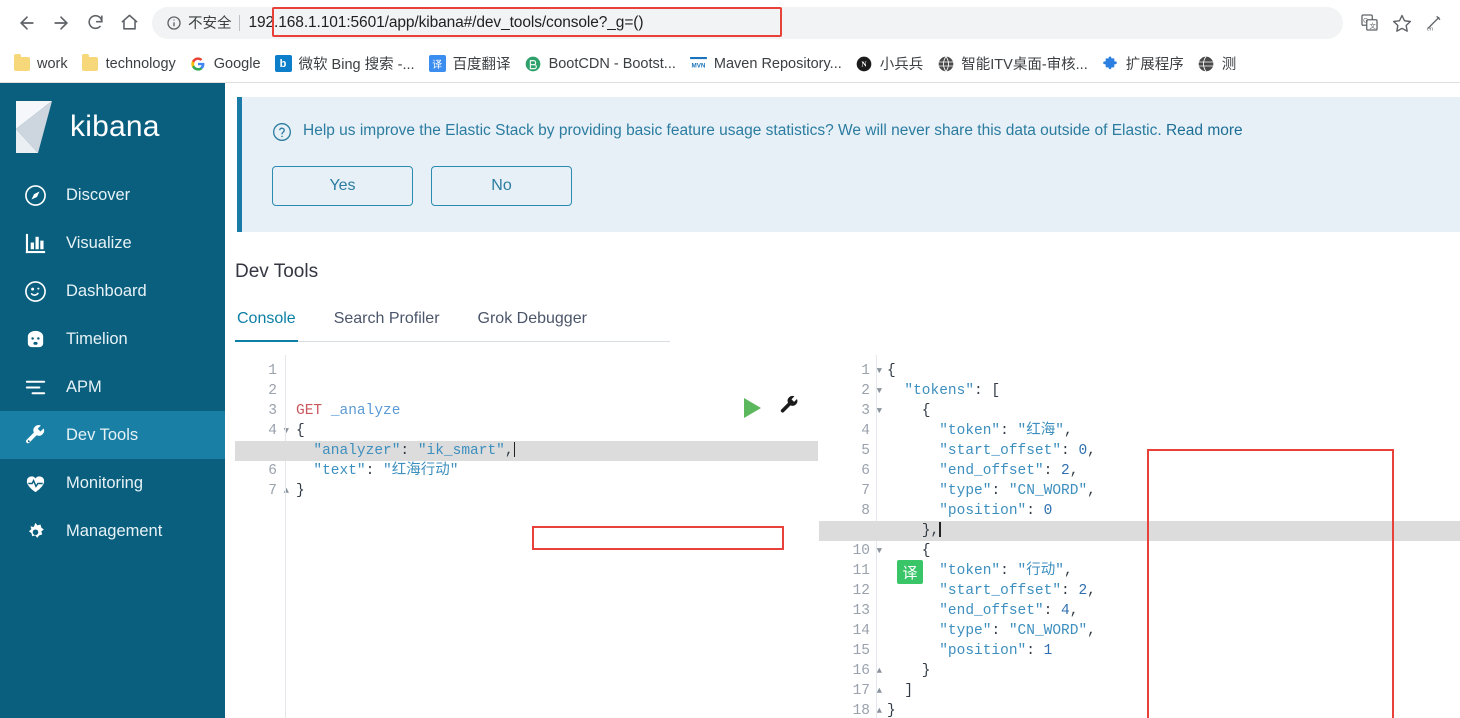 The height and width of the screenshot is (718, 1460). I want to click on globe-icon, so click(1206, 63).